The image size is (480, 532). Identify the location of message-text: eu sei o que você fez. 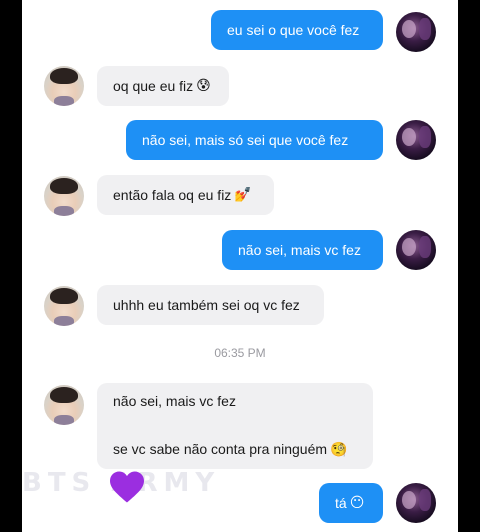
(293, 30).